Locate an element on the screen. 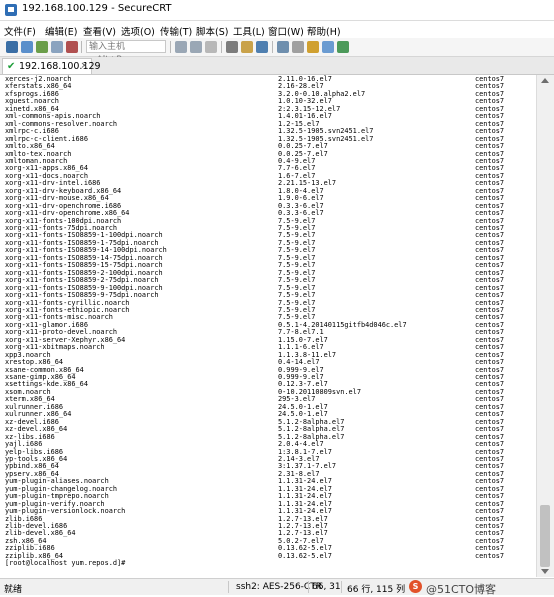 The width and height of the screenshot is (554, 597). package-name: [root@localhost yum.repos.d]# is located at coordinates (65, 563).